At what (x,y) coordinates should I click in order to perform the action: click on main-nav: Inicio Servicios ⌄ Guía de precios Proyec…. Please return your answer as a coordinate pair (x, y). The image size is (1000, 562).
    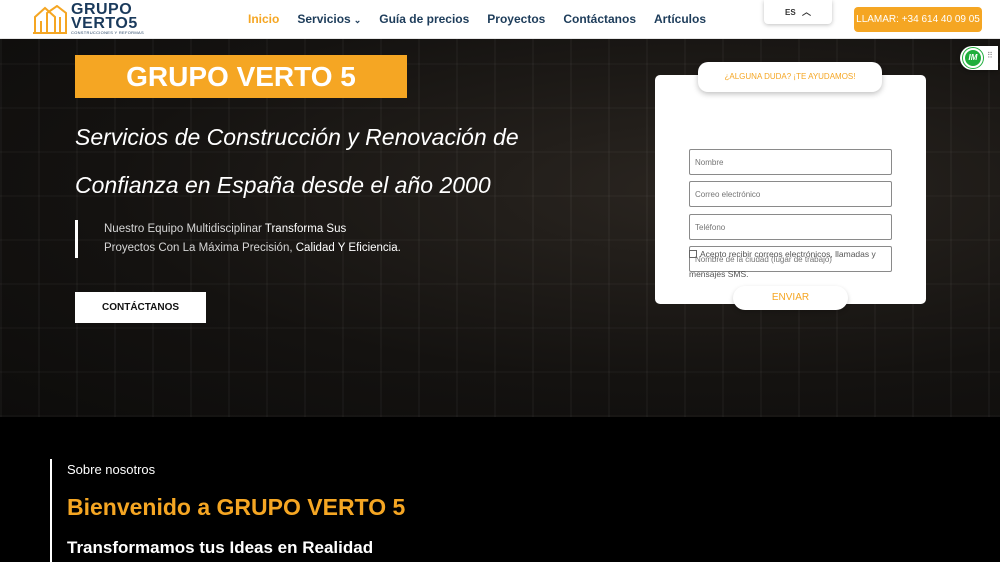
    Looking at the image, I should click on (477, 19).